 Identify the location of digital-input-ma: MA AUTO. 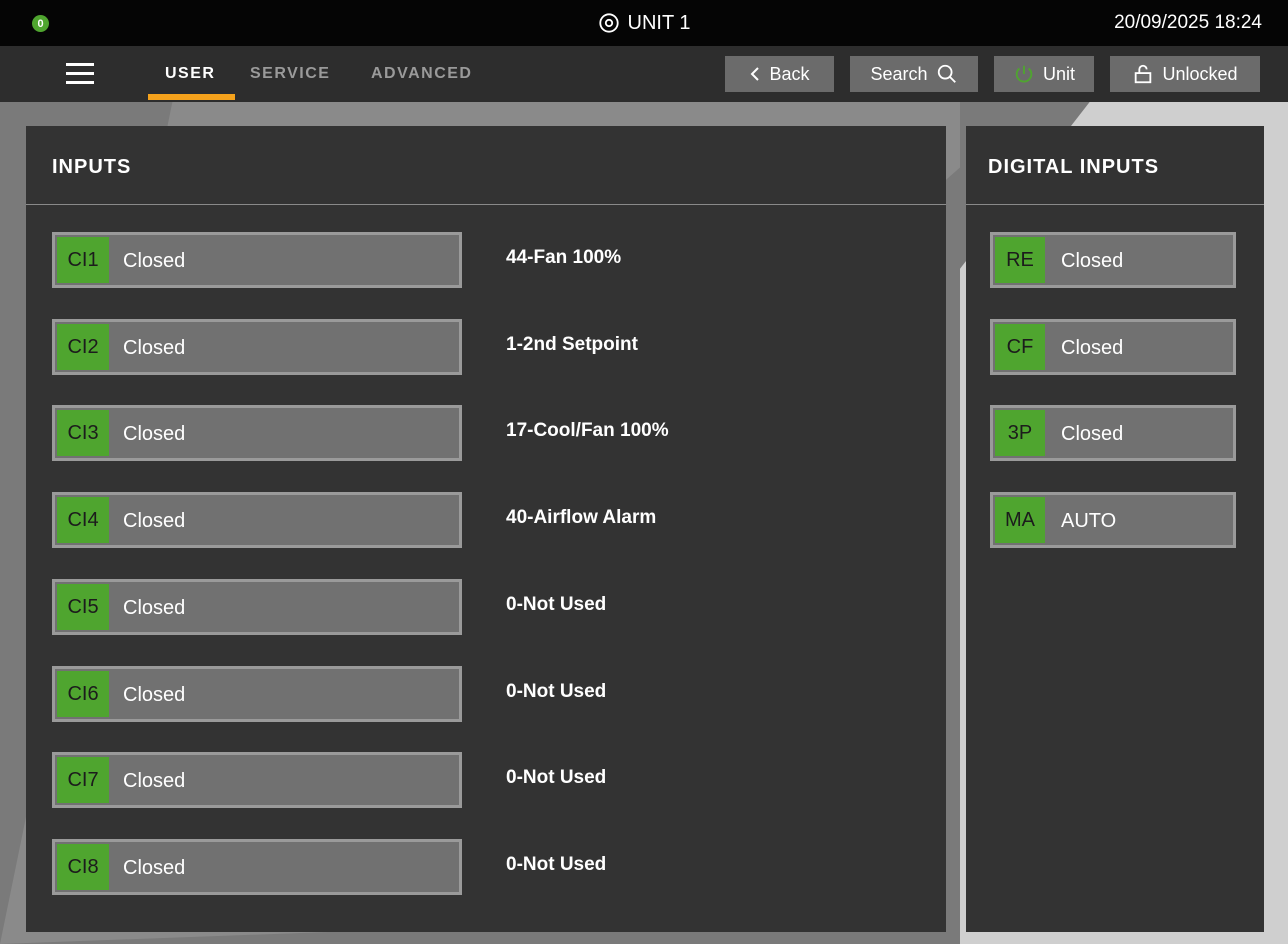
(1113, 520).